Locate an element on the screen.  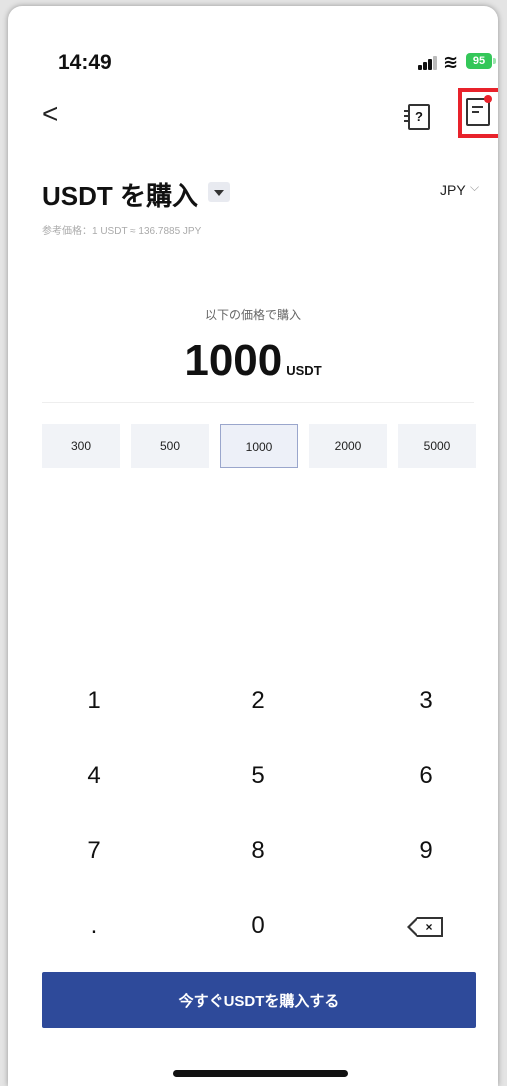
coin-dropdown-icon is located at coordinates (219, 192).